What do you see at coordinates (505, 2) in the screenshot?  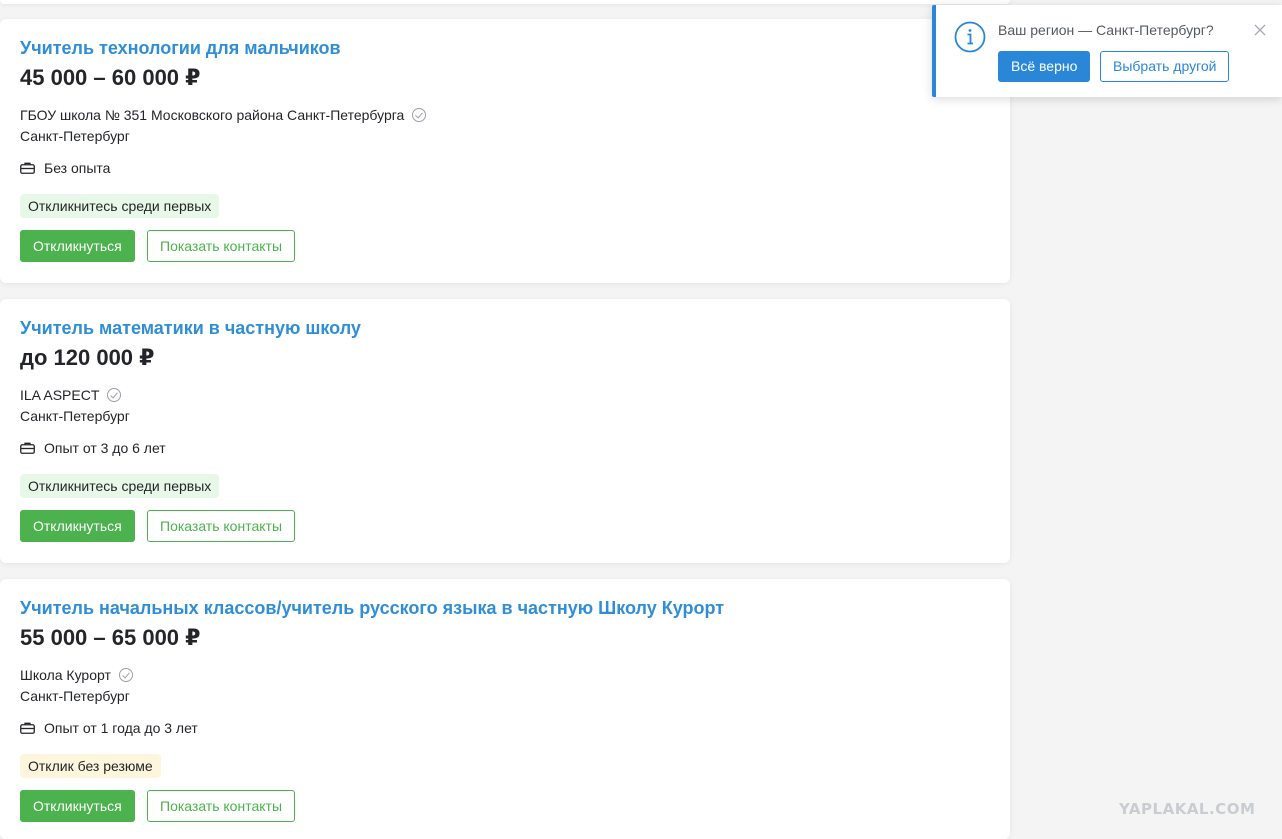 I see `previous-card-edge` at bounding box center [505, 2].